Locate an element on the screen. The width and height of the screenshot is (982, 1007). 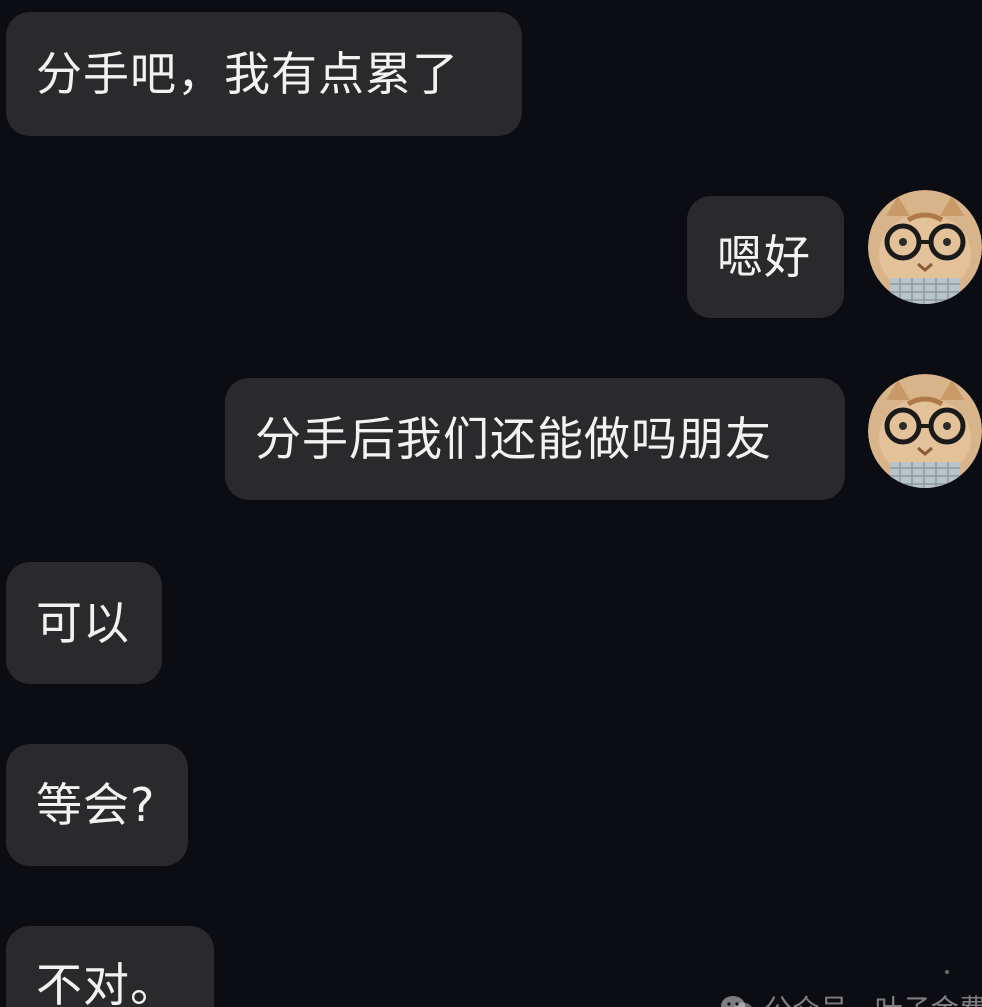
message-text: 分手后我们还能做吗朋友 is located at coordinates (513, 439).